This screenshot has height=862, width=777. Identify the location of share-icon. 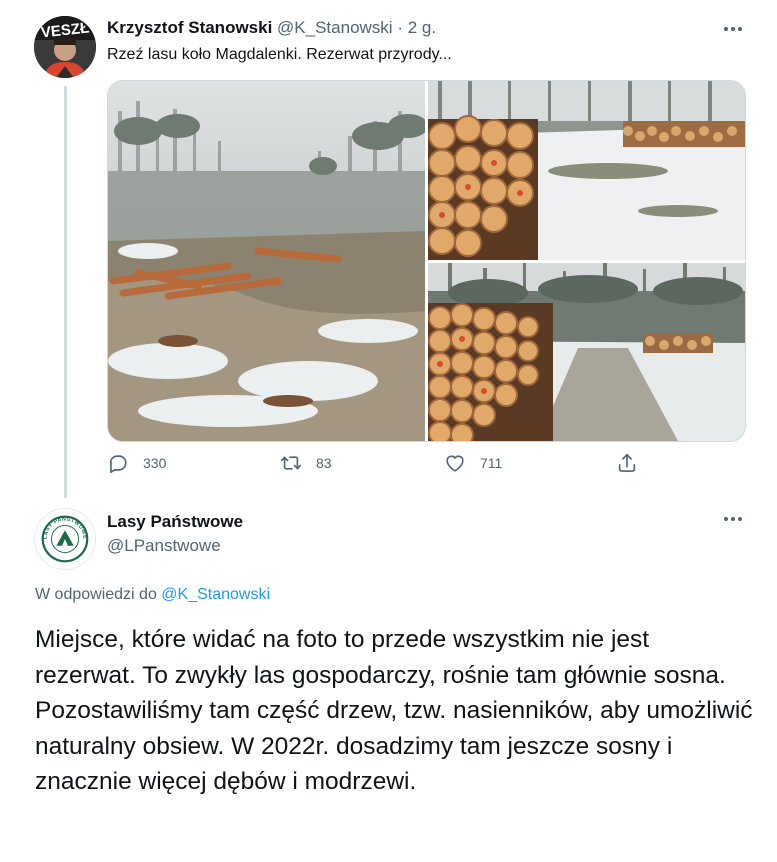
(627, 462).